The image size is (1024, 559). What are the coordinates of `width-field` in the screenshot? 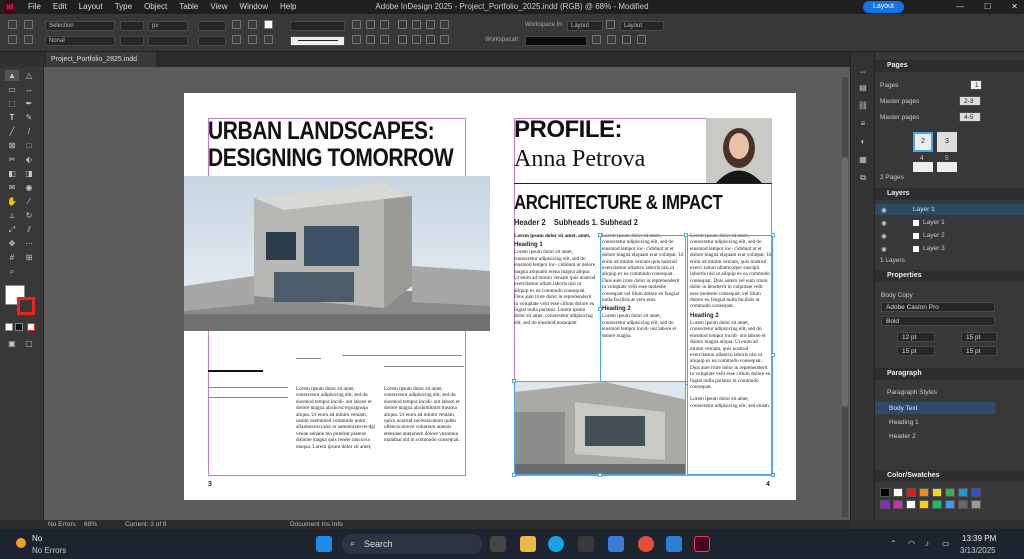 It's located at (212, 26).